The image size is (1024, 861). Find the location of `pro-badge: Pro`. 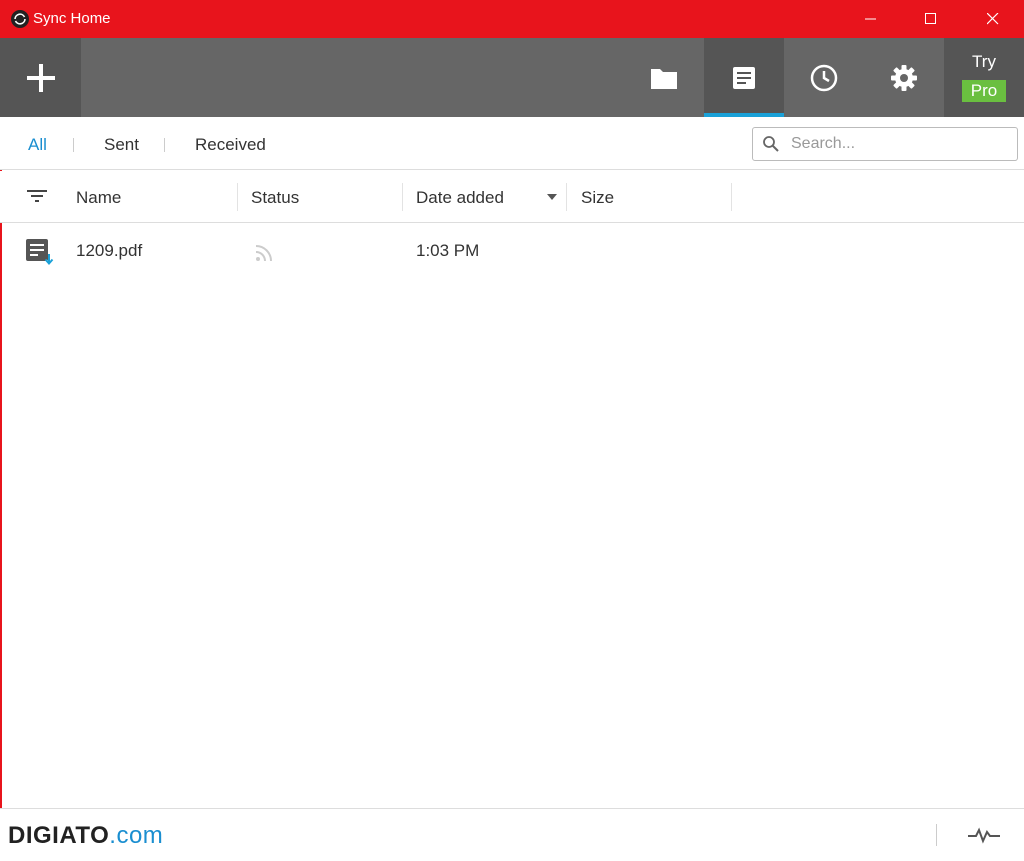

pro-badge: Pro is located at coordinates (984, 91).